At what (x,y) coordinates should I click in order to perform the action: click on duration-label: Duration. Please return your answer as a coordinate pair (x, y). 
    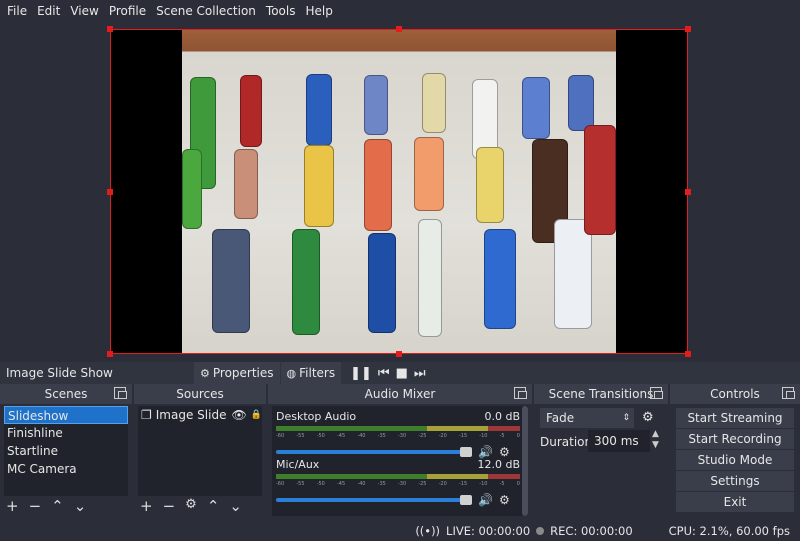
    Looking at the image, I should click on (566, 442).